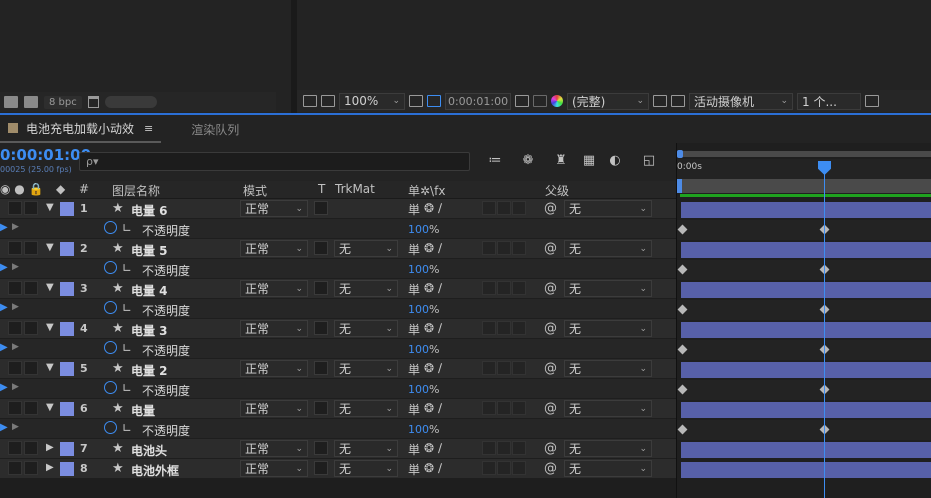  I want to click on time-navigator, so click(804, 154).